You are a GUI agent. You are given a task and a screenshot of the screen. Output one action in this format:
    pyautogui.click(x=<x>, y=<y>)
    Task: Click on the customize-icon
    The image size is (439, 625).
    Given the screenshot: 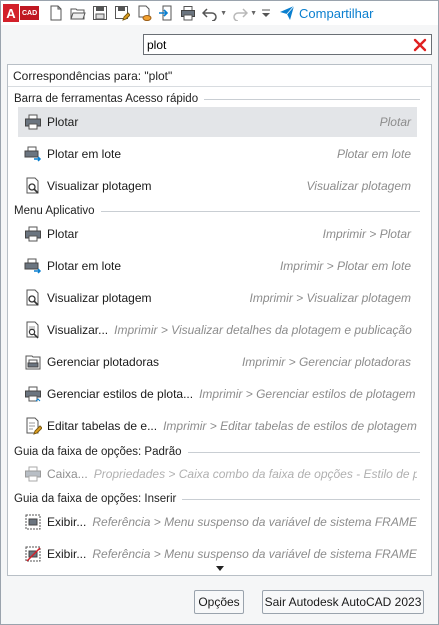 What is the action you would take?
    pyautogui.click(x=266, y=13)
    